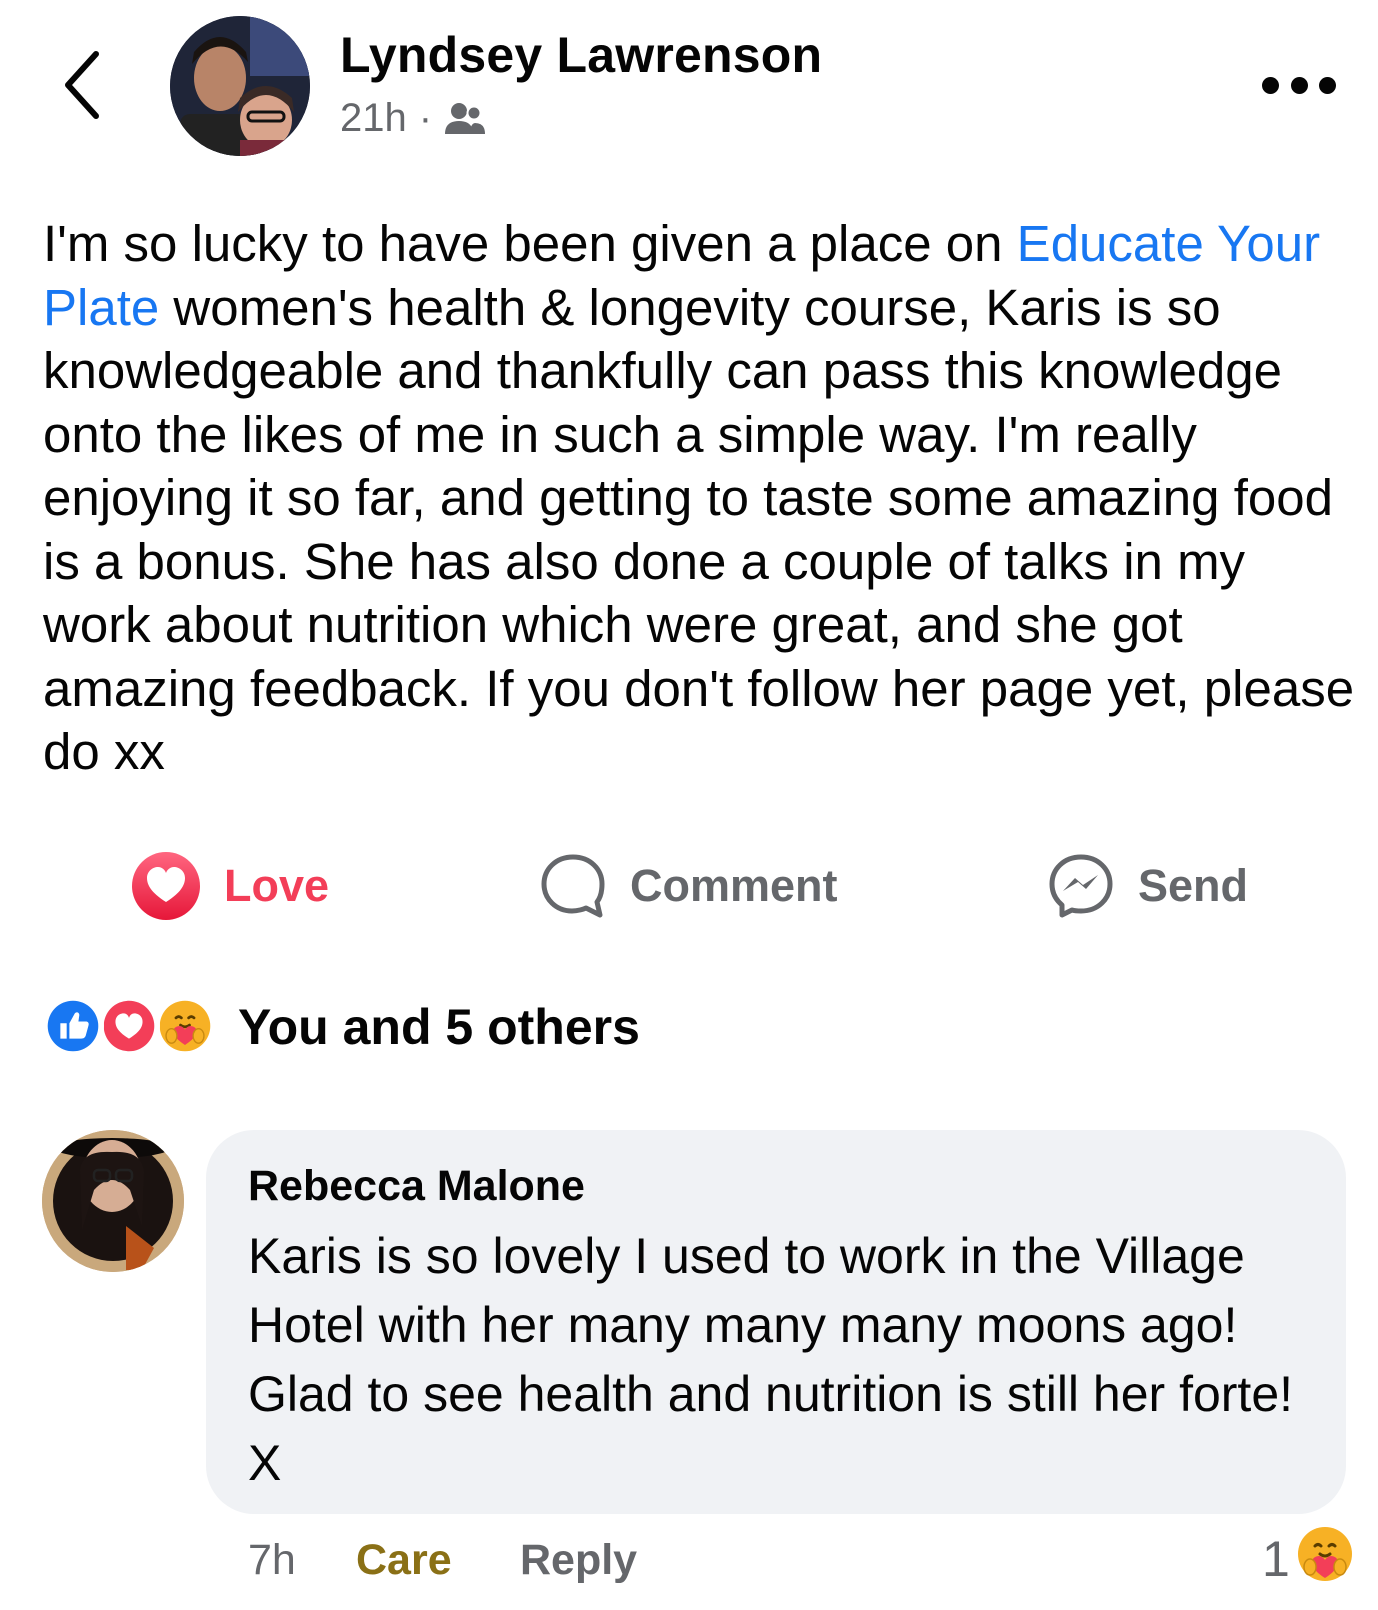  Describe the element at coordinates (416, 1186) in the screenshot. I see `commenter-name: Rebecca Malone` at that location.